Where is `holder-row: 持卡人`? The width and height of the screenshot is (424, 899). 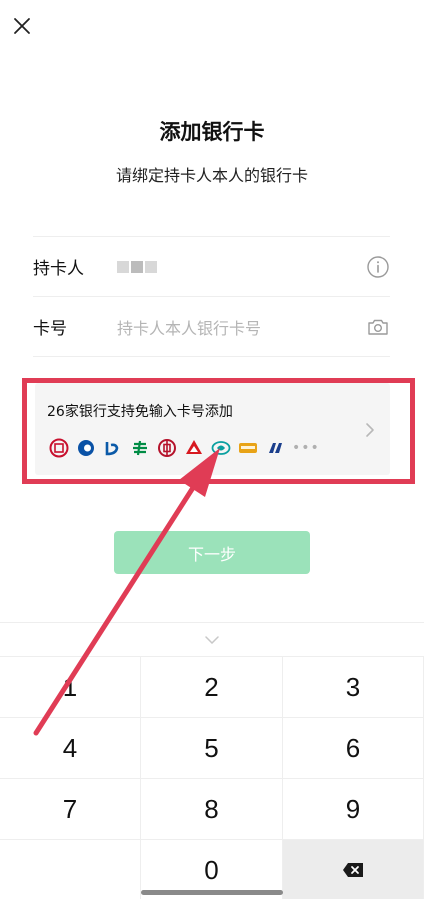
holder-row: 持卡人 is located at coordinates (211, 267).